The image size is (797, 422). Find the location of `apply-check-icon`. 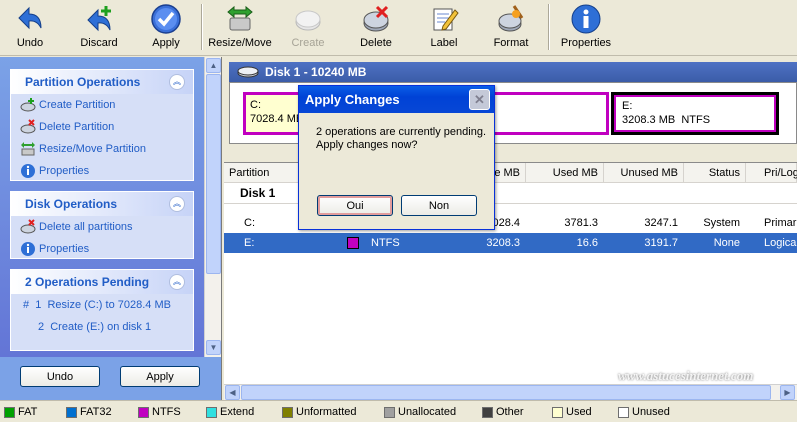

apply-check-icon is located at coordinates (166, 19).